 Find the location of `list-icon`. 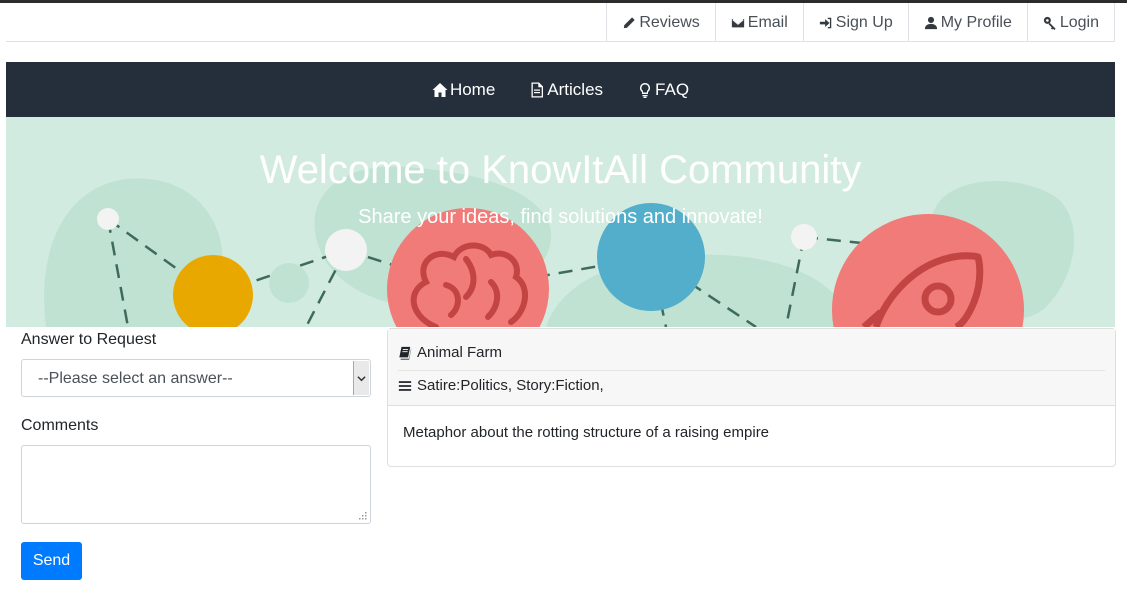

list-icon is located at coordinates (405, 385).